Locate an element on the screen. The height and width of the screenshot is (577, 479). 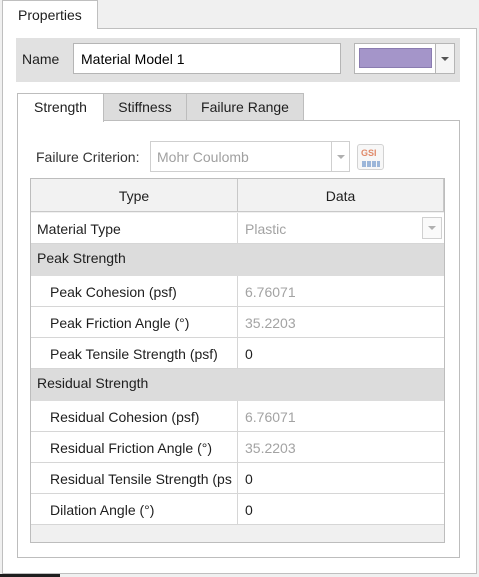
gsi-icon: GSI is located at coordinates (369, 153).